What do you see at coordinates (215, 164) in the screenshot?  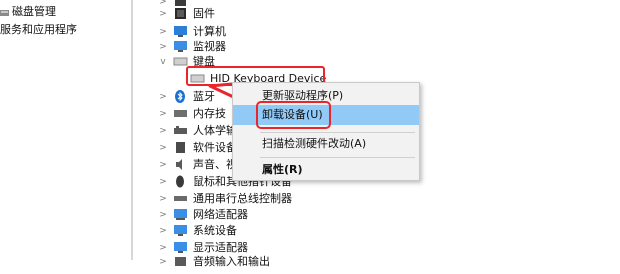 I see `tree-item-label: 声音、视` at bounding box center [215, 164].